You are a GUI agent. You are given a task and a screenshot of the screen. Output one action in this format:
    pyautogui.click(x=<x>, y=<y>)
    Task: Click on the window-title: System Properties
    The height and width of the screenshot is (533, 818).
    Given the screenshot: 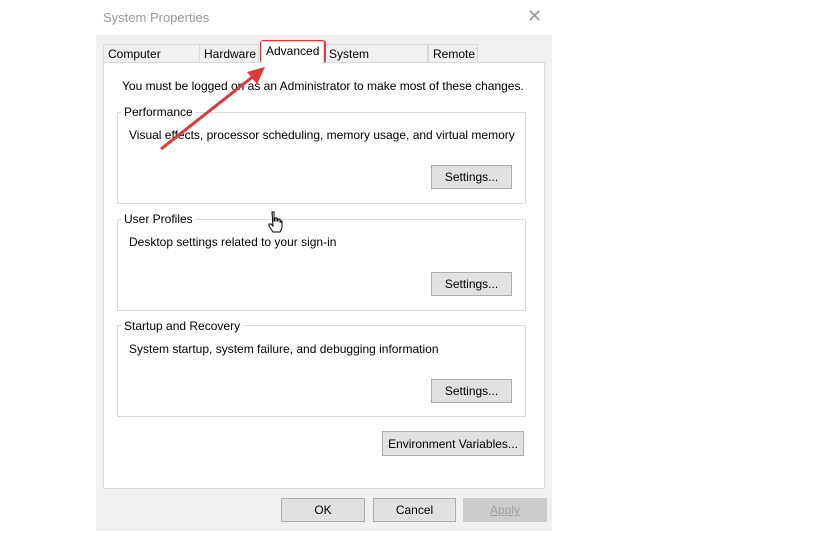 What is the action you would take?
    pyautogui.click(x=156, y=17)
    